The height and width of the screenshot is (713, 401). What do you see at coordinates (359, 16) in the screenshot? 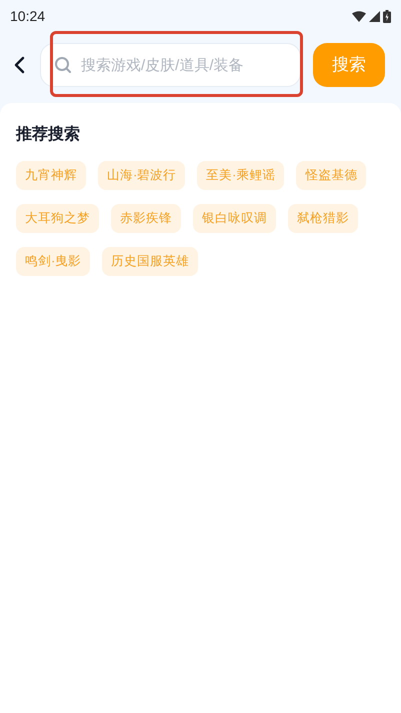
I see `wifi-icon` at bounding box center [359, 16].